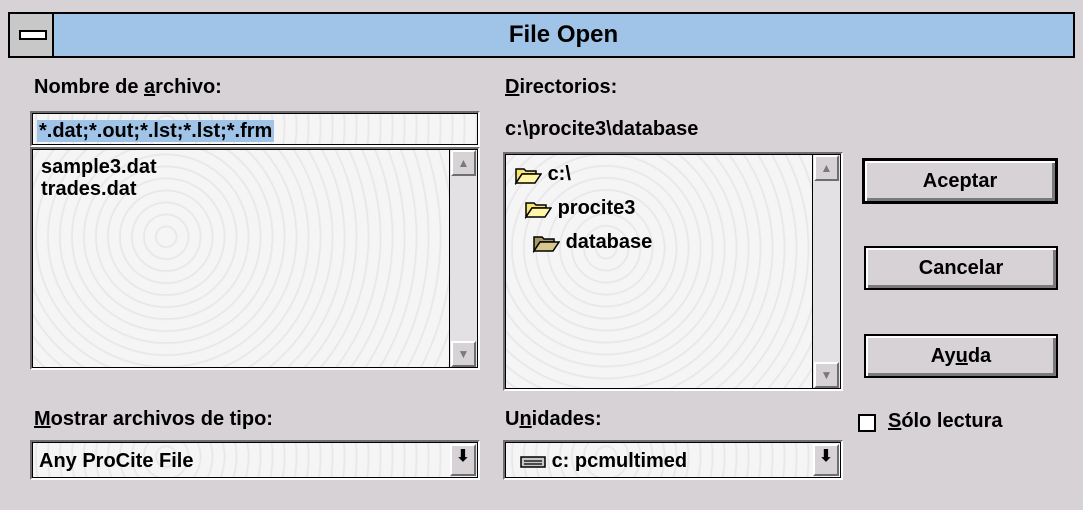 Image resolution: width=1083 pixels, height=510 pixels. What do you see at coordinates (673, 271) in the screenshot?
I see `directory-list: c:\ procite3 database ▲ ▼` at bounding box center [673, 271].